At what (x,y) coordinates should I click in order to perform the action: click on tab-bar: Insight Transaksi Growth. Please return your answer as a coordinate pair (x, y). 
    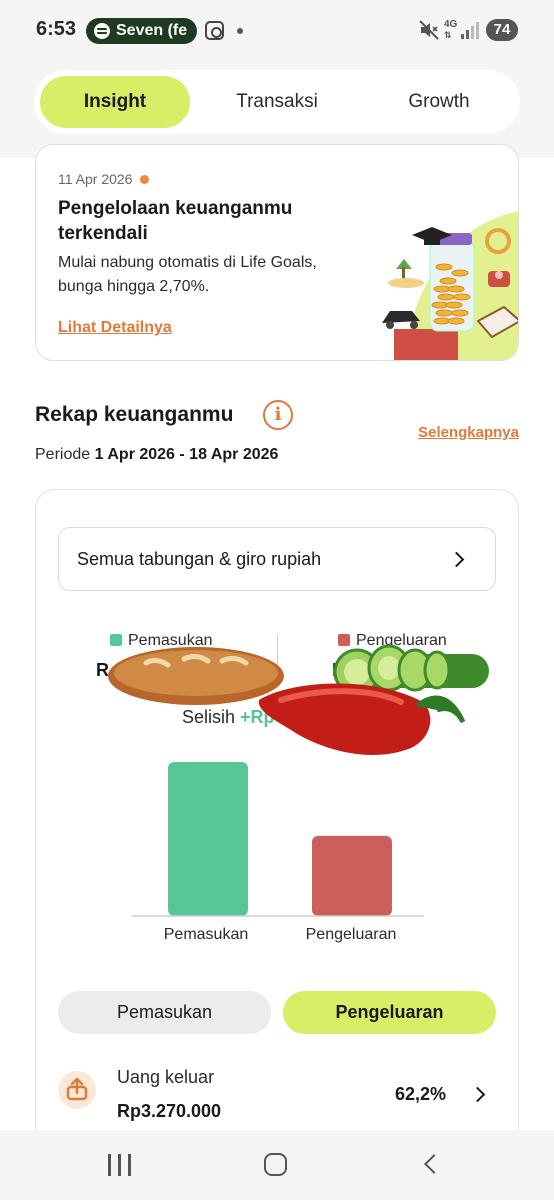
    Looking at the image, I should click on (277, 102).